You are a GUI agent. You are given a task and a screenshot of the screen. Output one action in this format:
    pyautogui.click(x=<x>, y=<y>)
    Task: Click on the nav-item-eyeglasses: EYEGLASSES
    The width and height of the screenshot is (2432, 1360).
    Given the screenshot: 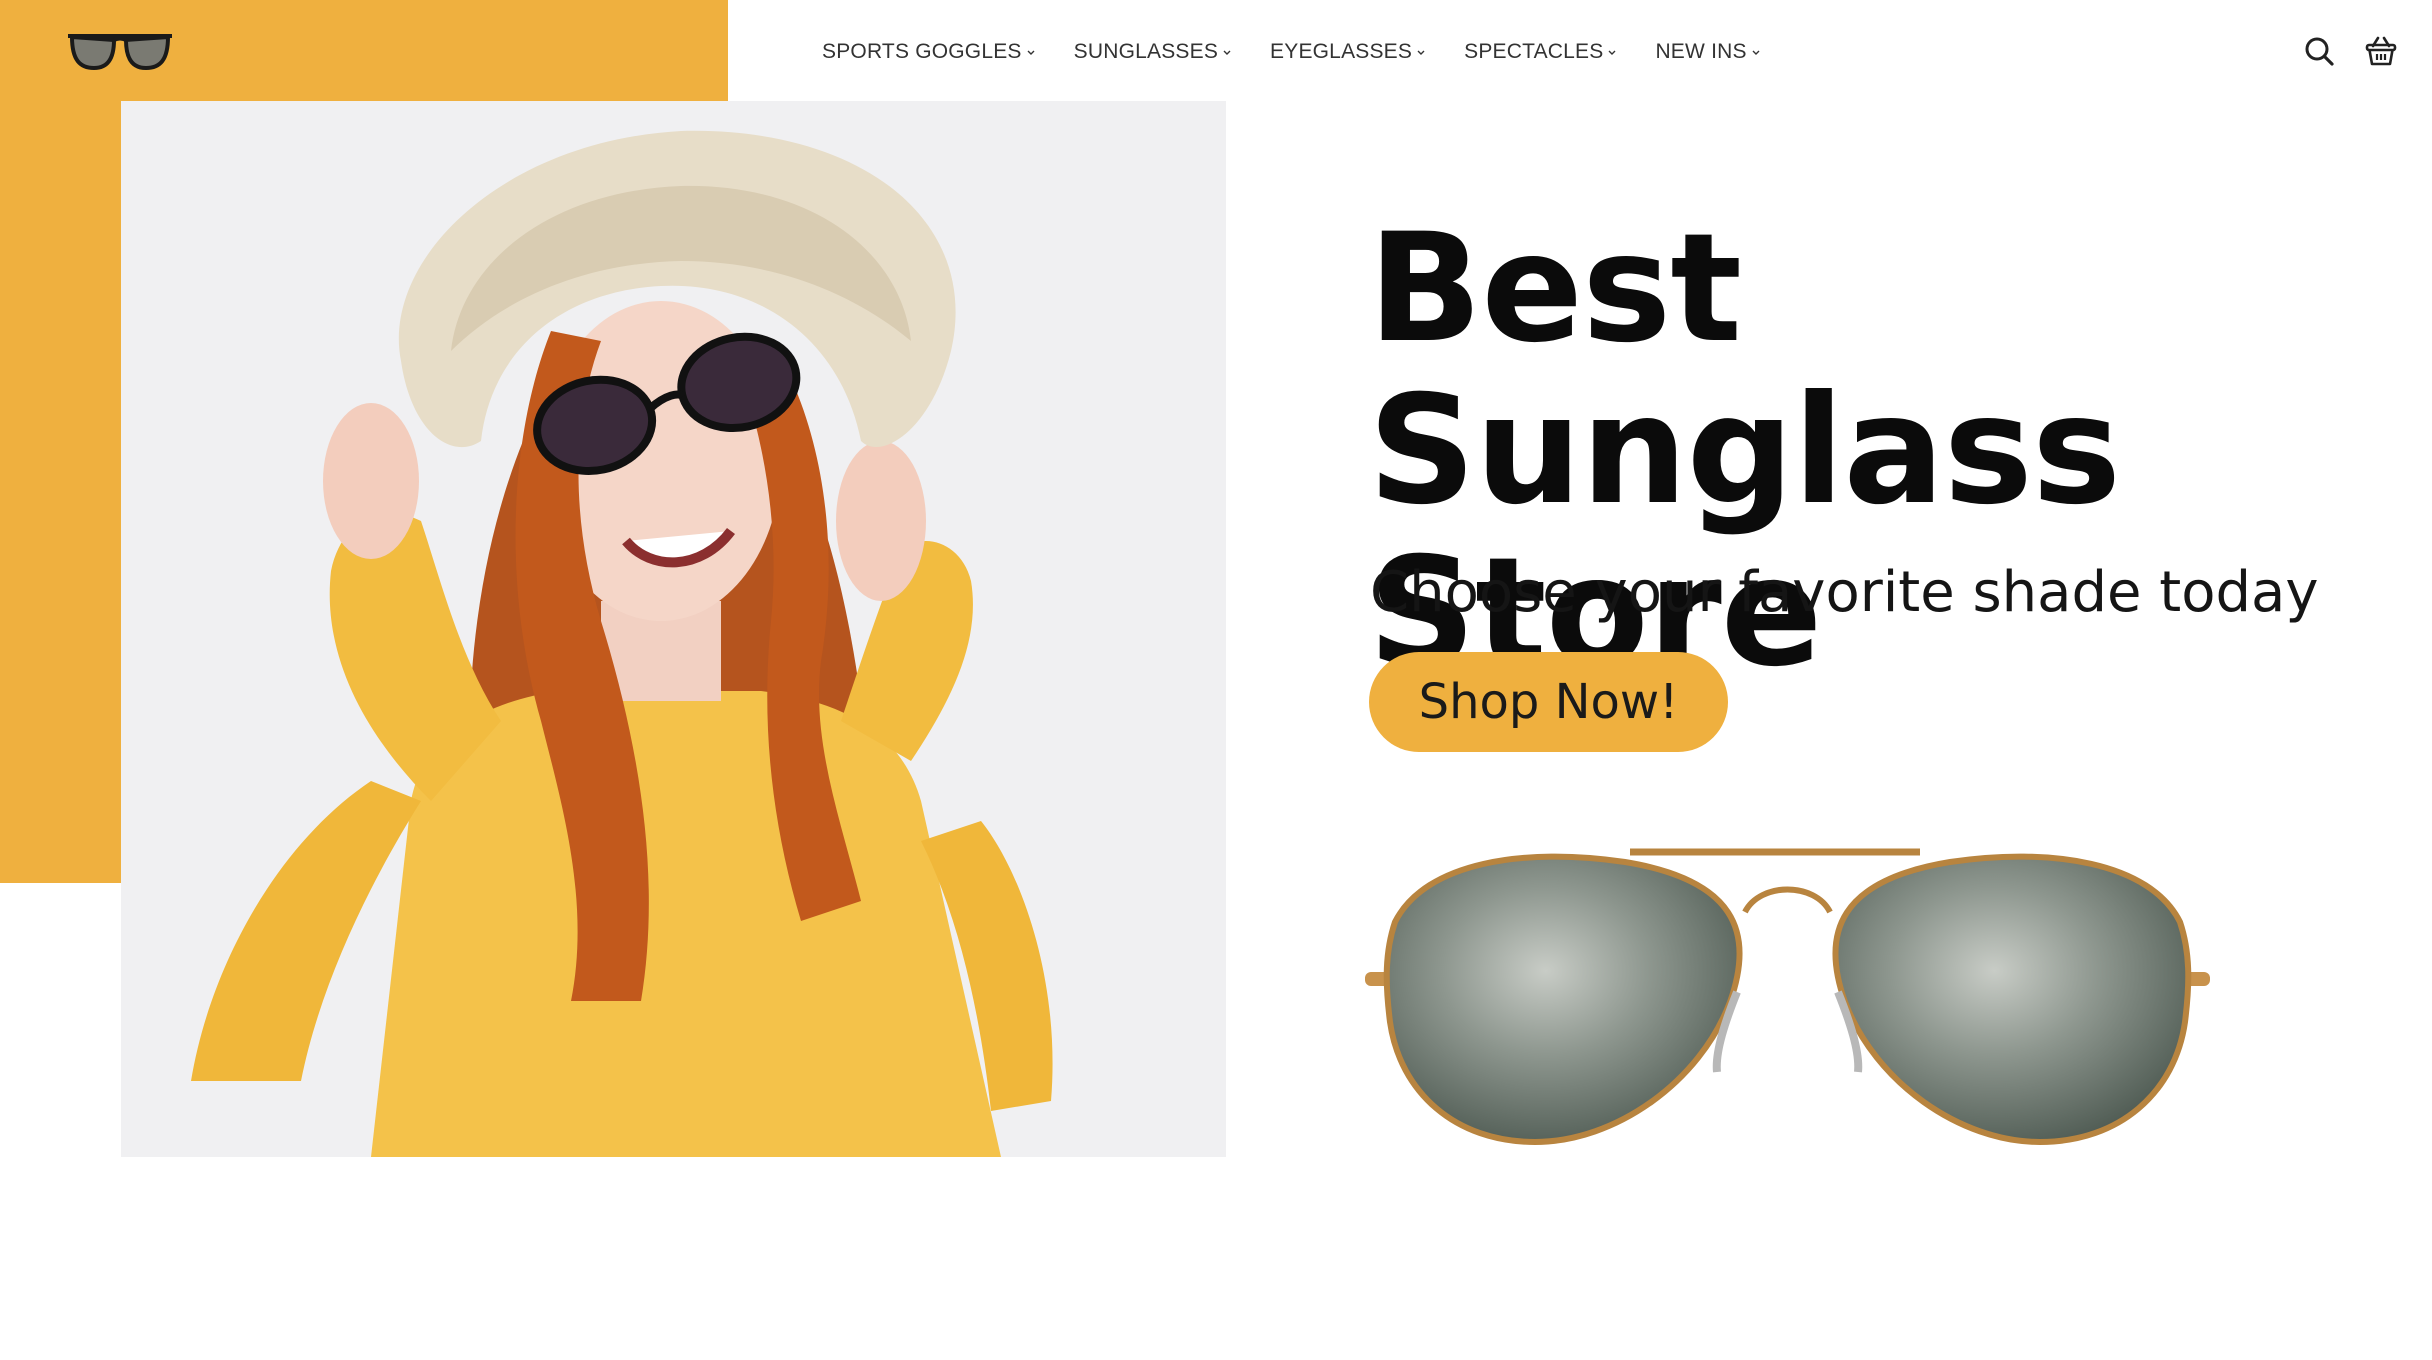 What is the action you would take?
    pyautogui.click(x=1348, y=52)
    